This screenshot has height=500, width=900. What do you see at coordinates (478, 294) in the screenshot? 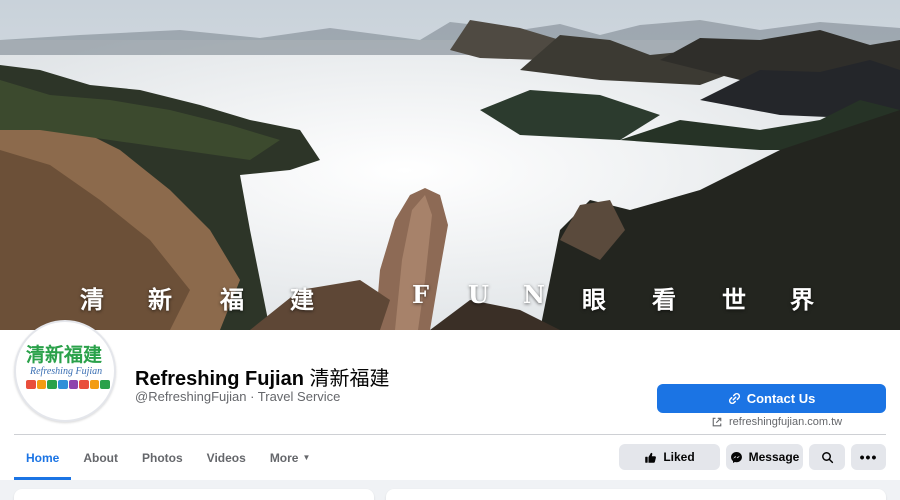
I see `cover-caption-char: U` at bounding box center [478, 294].